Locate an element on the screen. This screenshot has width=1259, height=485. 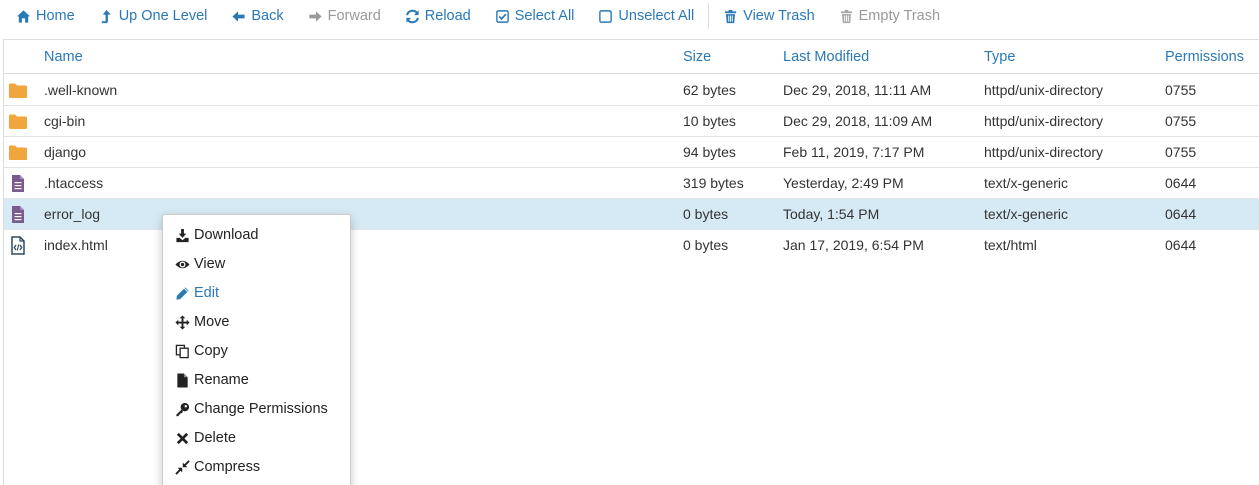
unselect-all-label: Unselect All is located at coordinates (656, 16).